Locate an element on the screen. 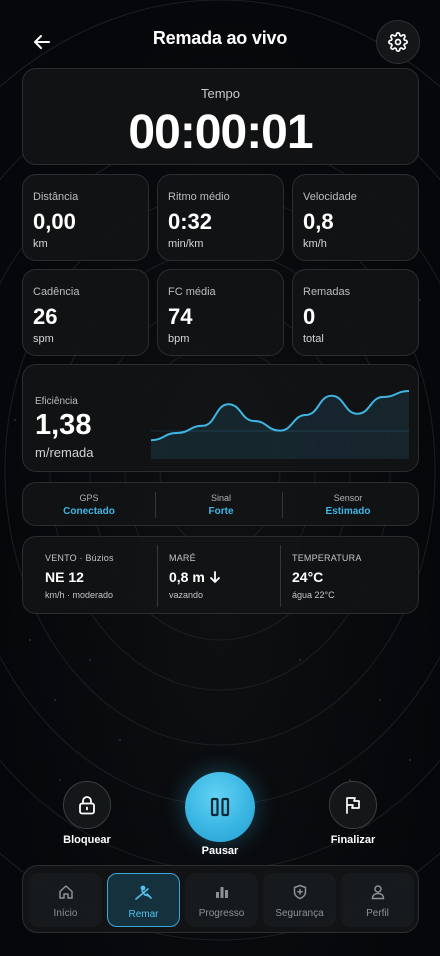  finish-label: Finalizar is located at coordinates (353, 840).